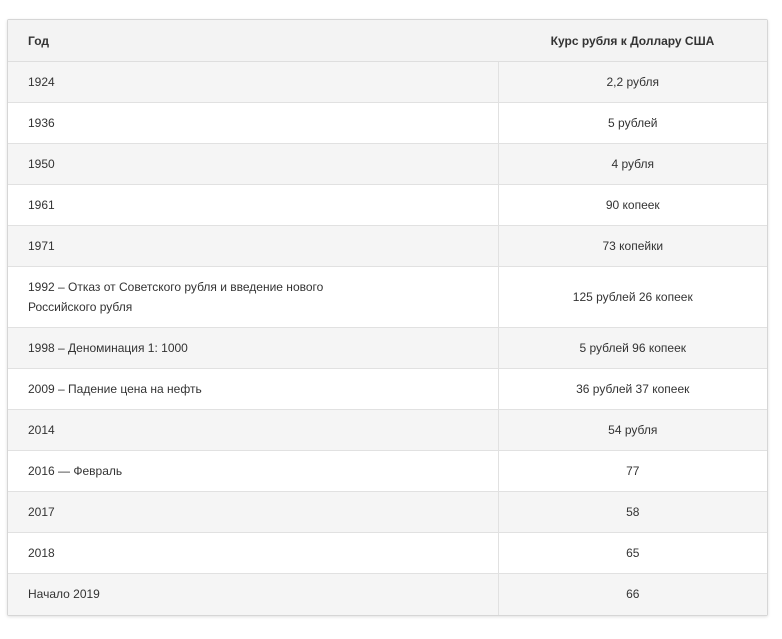 The width and height of the screenshot is (782, 639). I want to click on table-row: Начало 2019 66, so click(387, 594).